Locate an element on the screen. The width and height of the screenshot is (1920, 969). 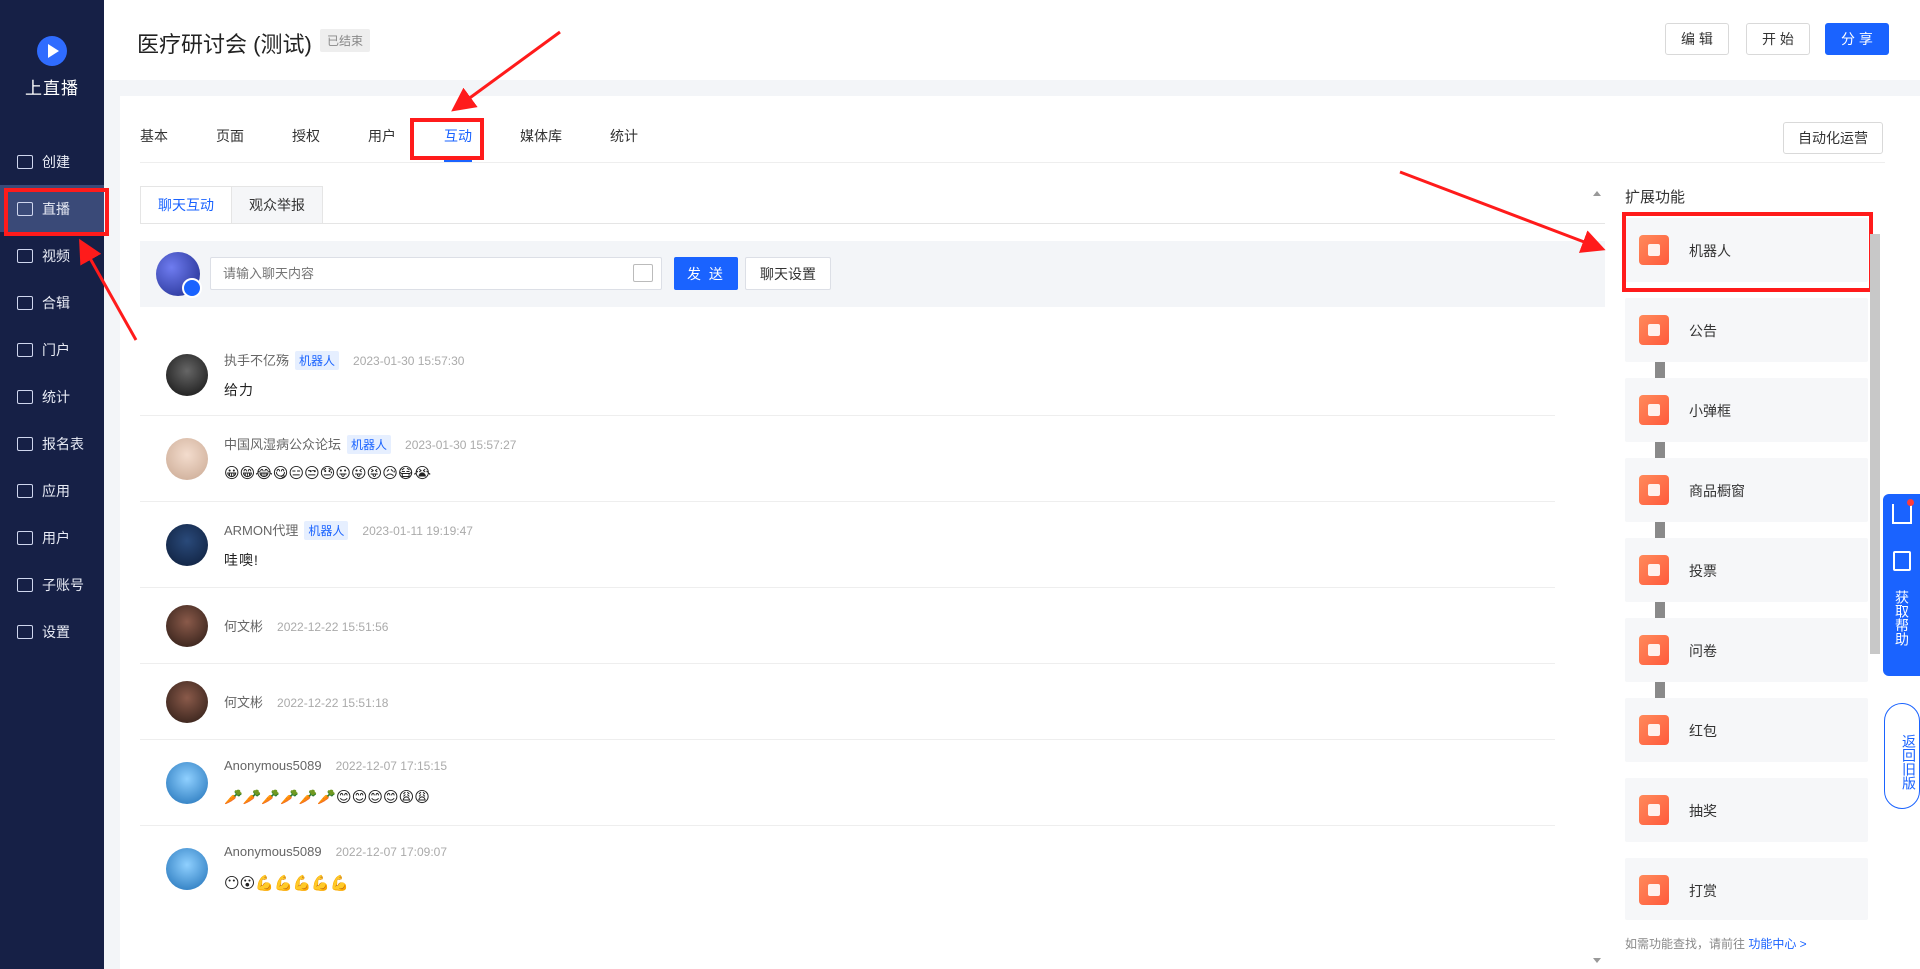
extensions-footer: 如需功能查找，请前往 功能中心 > is located at coordinates (1716, 943).